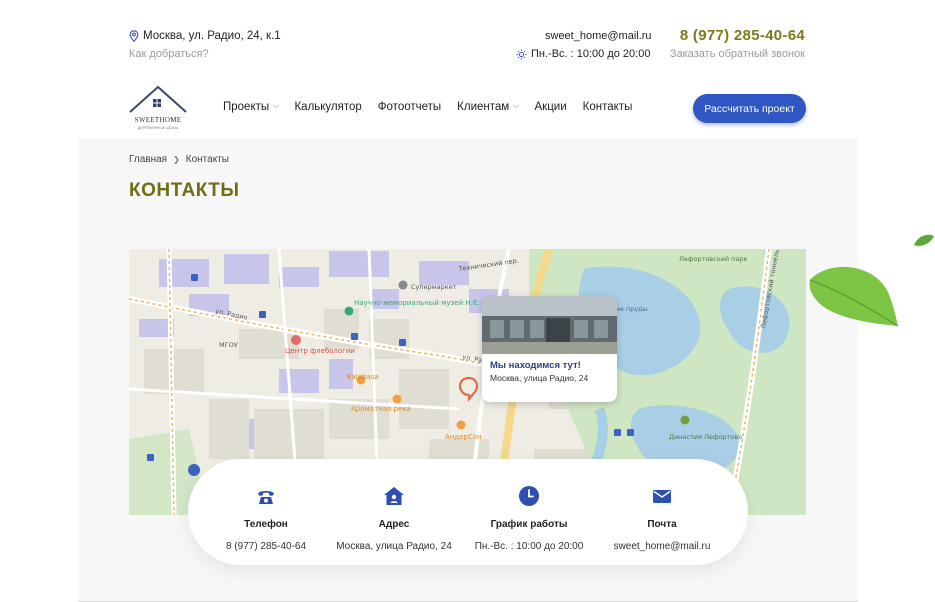 The width and height of the screenshot is (935, 602). Describe the element at coordinates (662, 546) in the screenshot. I see `mail-value-link: sweet_home@mail.ru` at that location.